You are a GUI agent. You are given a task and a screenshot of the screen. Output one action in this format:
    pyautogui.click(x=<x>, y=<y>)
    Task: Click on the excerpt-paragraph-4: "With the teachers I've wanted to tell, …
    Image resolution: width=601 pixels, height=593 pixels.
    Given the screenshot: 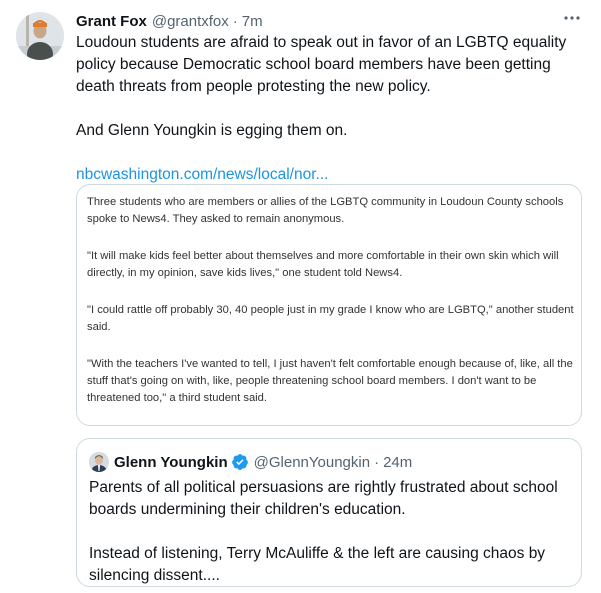 What is the action you would take?
    pyautogui.click(x=330, y=381)
    